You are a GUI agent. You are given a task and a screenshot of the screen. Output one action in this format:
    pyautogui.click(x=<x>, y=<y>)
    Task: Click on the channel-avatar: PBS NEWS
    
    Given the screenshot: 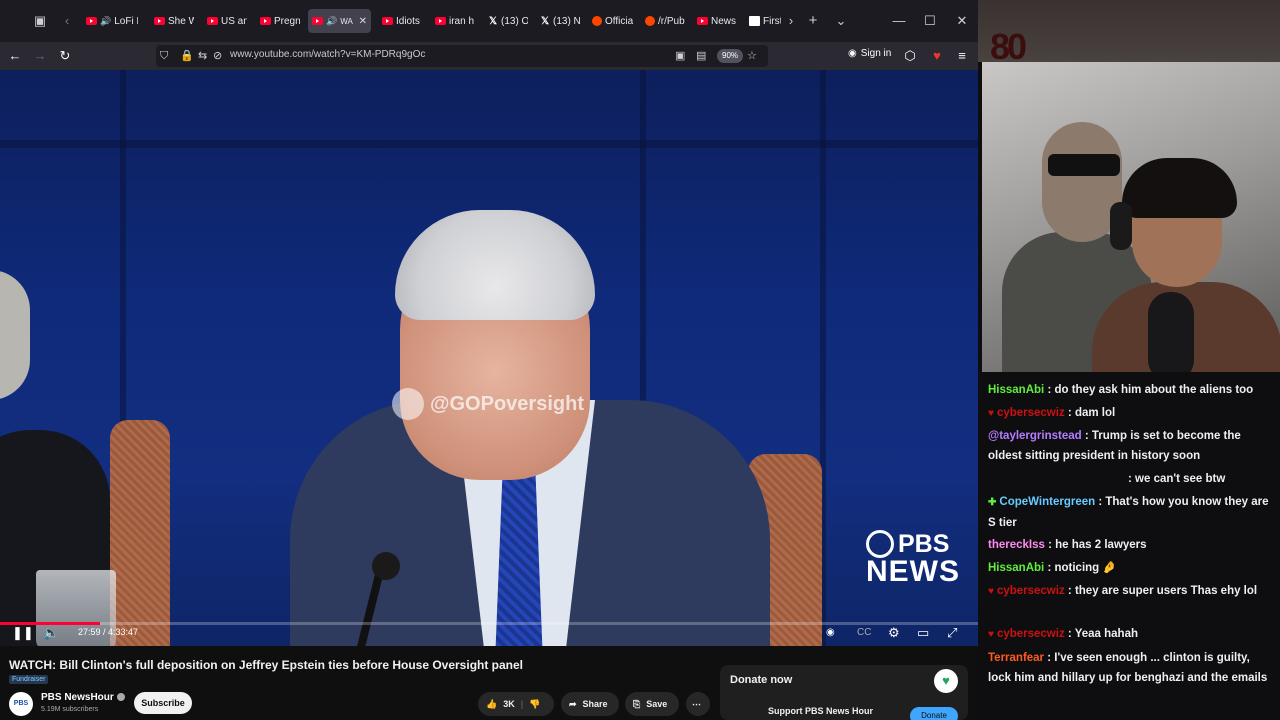 What is the action you would take?
    pyautogui.click(x=21, y=704)
    